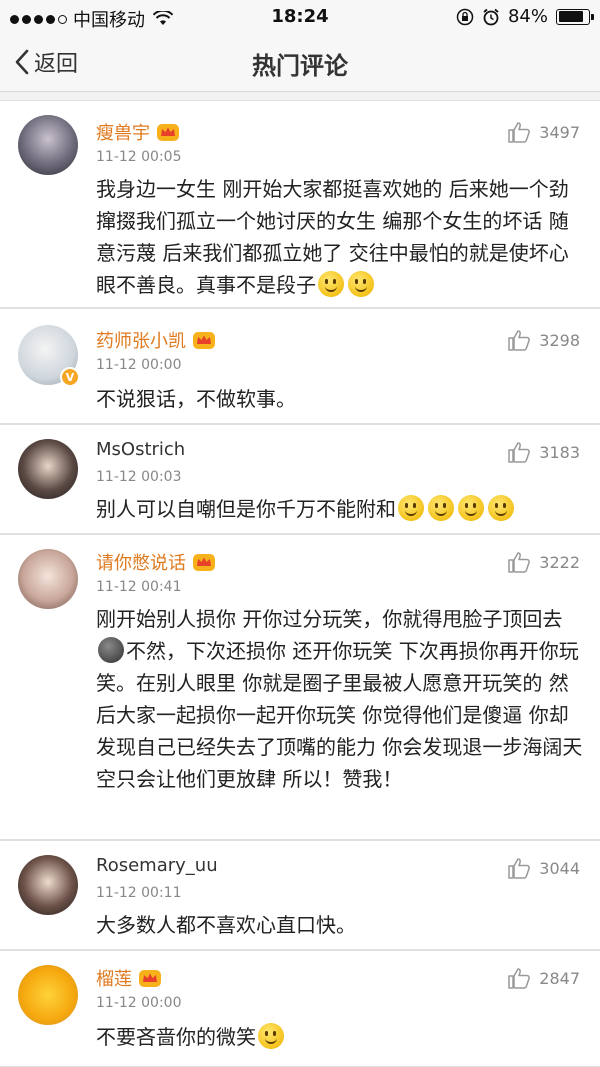 The image size is (600, 1067). What do you see at coordinates (141, 341) in the screenshot?
I see `username-text: 药师张小凯` at bounding box center [141, 341].